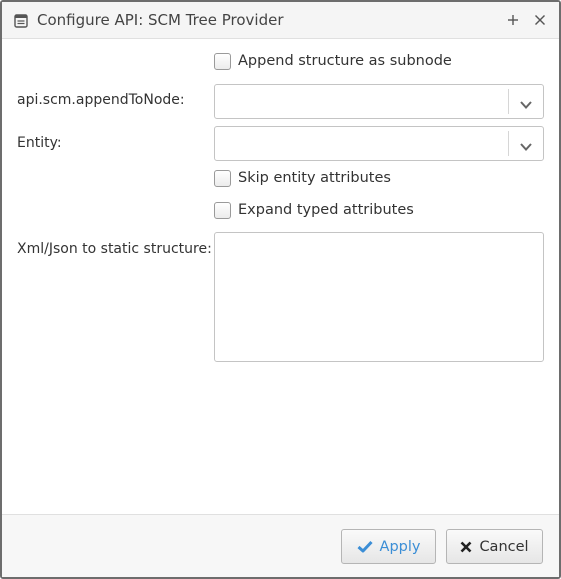 The height and width of the screenshot is (579, 561). I want to click on static-structure-textarea, so click(379, 297).